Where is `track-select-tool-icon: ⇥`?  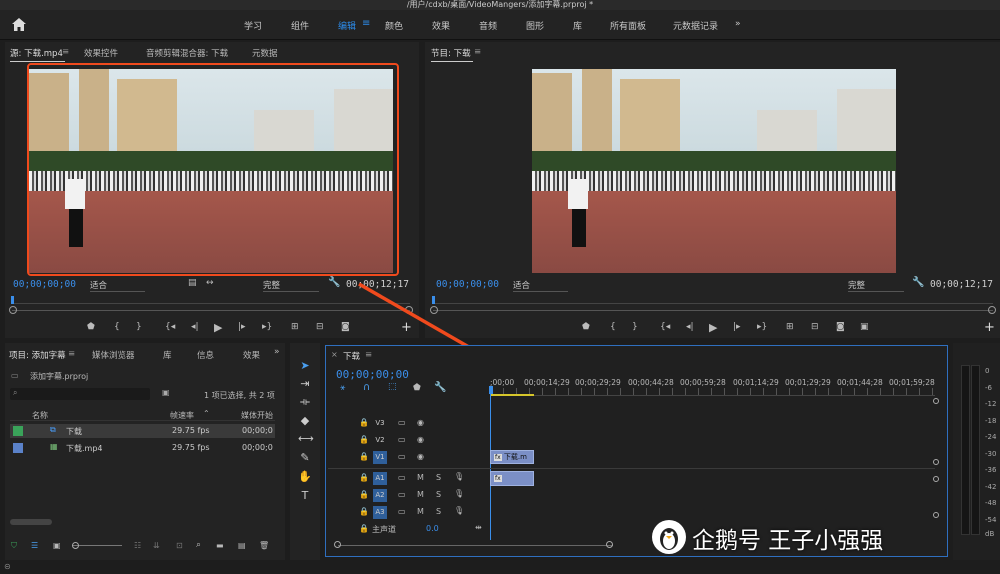 track-select-tool-icon: ⇥ is located at coordinates (305, 383).